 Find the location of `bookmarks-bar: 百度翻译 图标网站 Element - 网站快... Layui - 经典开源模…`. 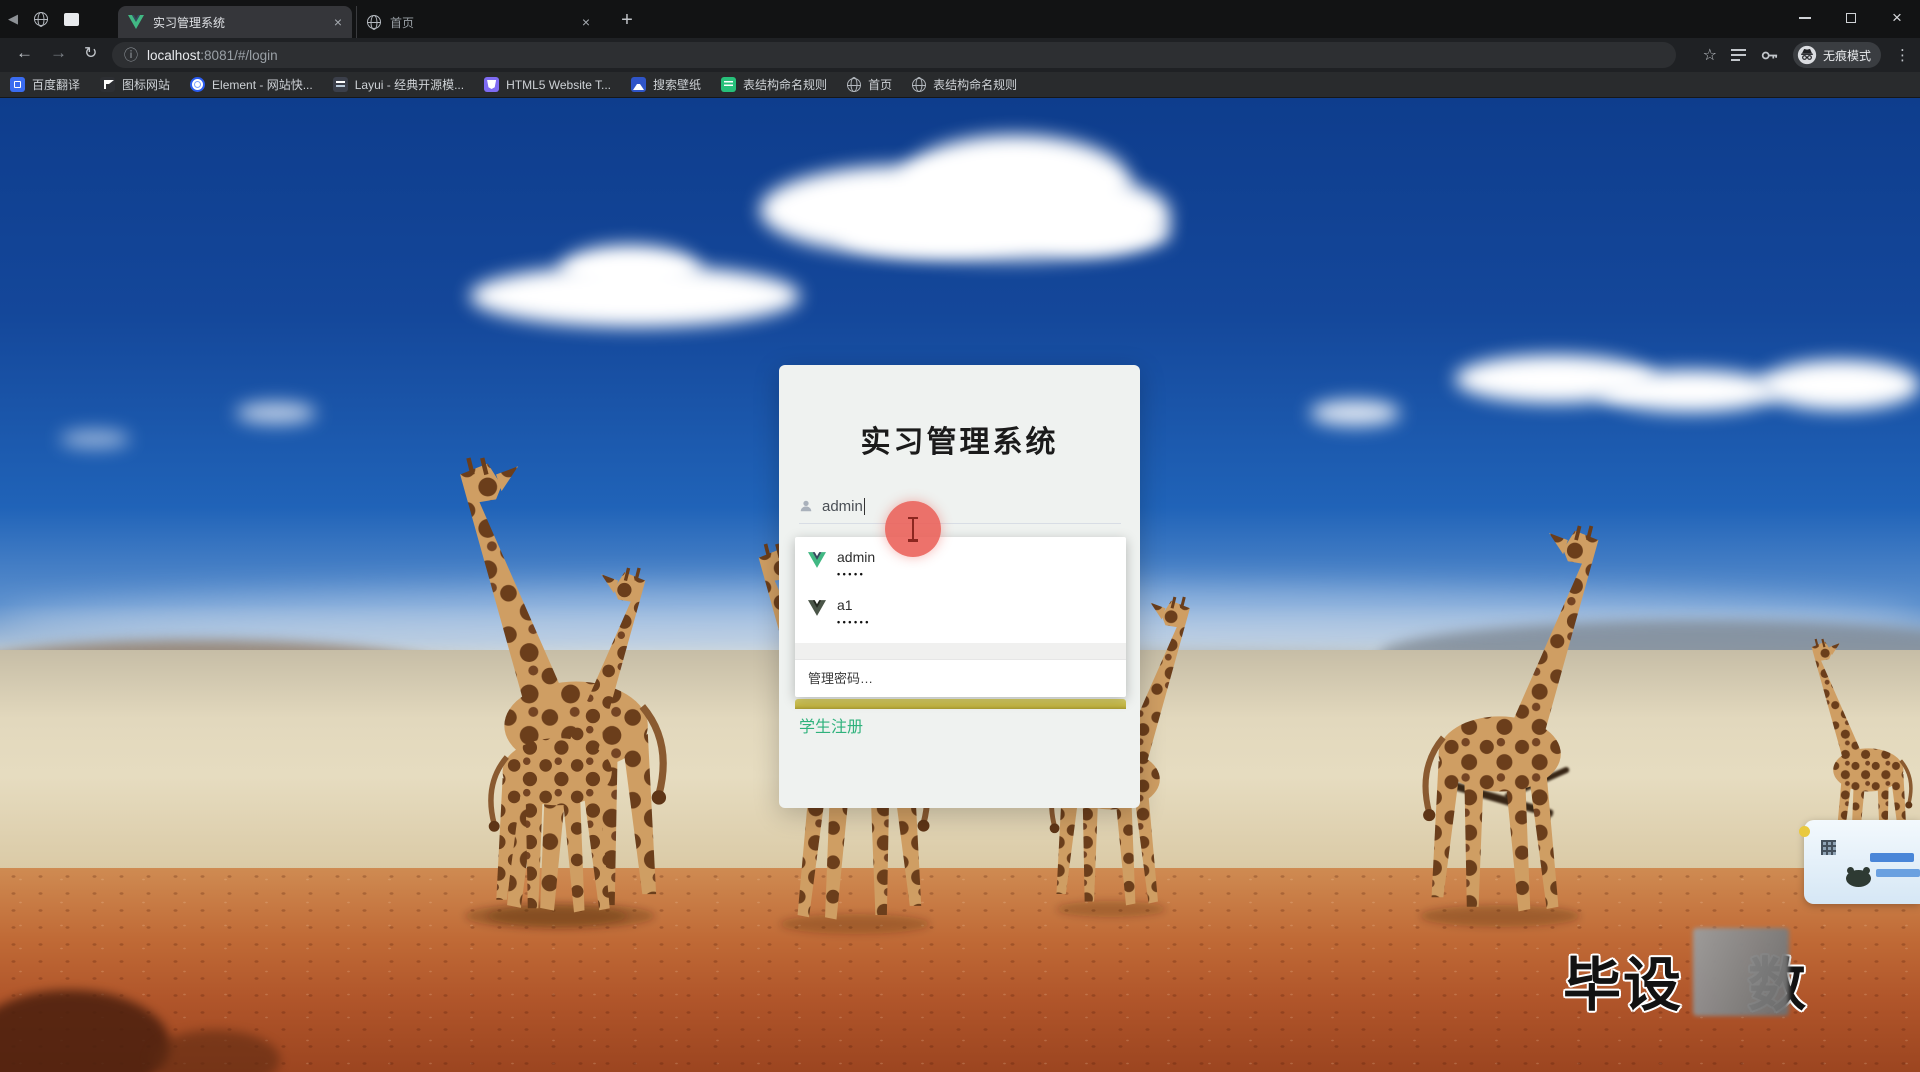

bookmarks-bar: 百度翻译 图标网站 Element - 网站快... Layui - 经典开源模… is located at coordinates (960, 85).